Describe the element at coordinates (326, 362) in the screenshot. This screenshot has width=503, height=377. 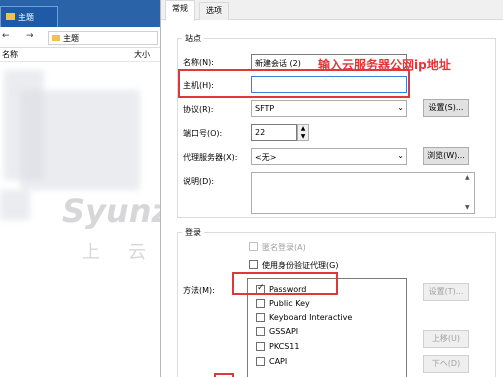
I see `auth-method-item: CAPI` at that location.